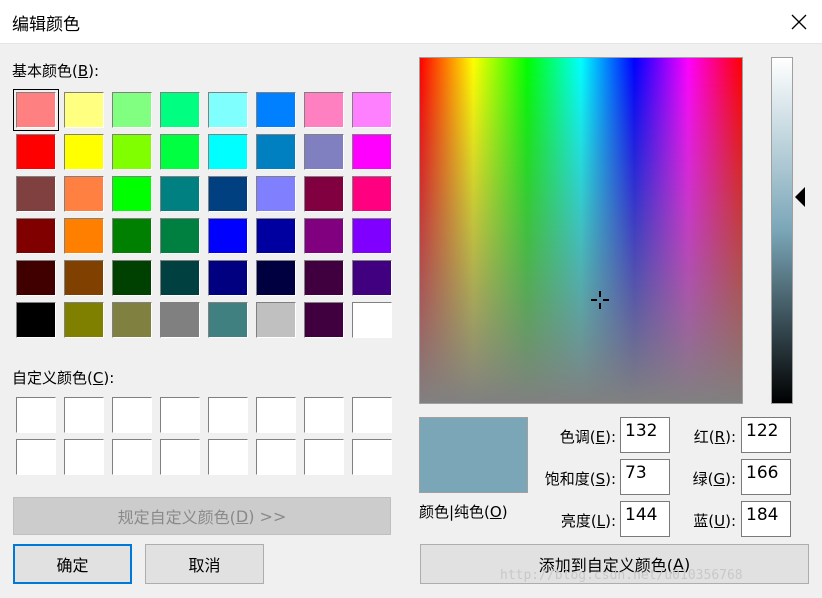  Describe the element at coordinates (600, 300) in the screenshot. I see `crosshair-icon` at that location.